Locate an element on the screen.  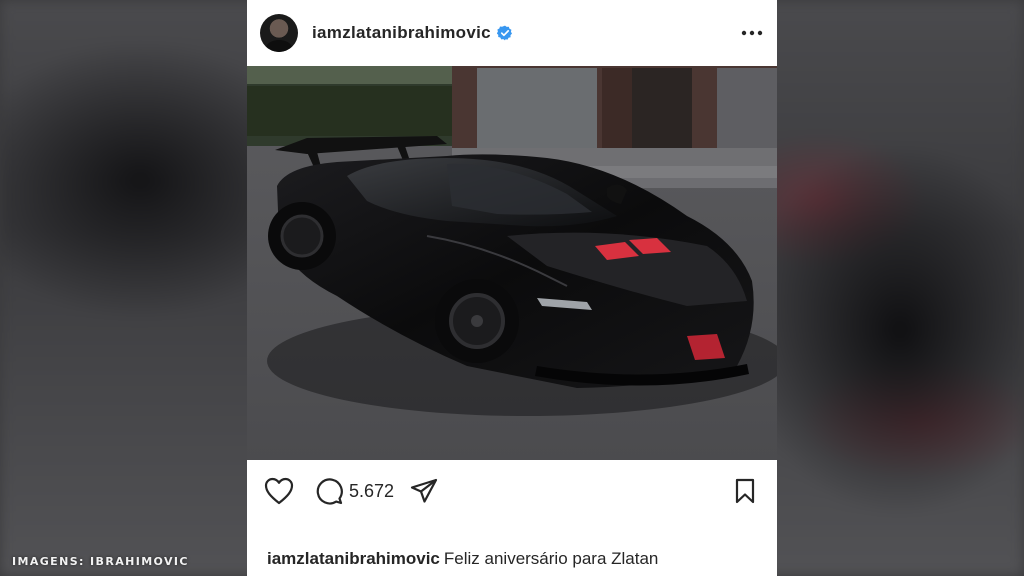
comment-count: 5.672 is located at coordinates (372, 490).